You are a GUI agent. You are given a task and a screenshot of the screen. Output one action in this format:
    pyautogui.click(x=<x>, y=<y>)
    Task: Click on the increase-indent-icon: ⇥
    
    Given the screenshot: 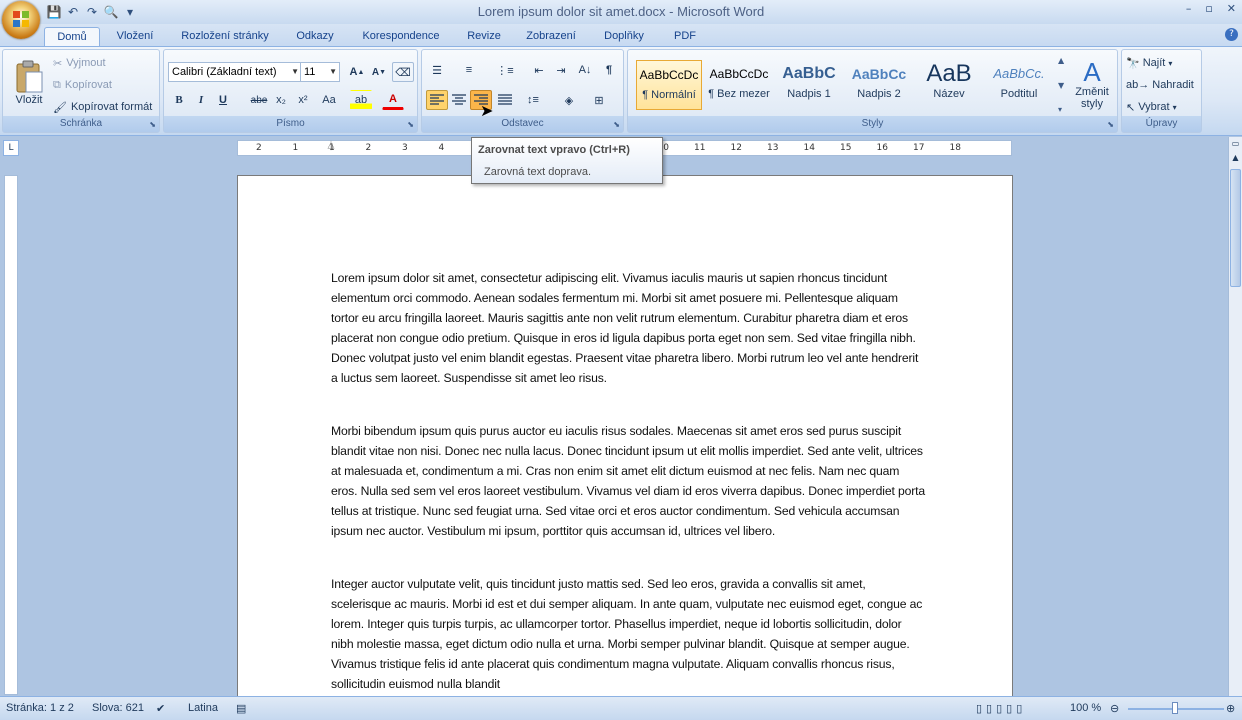 What is the action you would take?
    pyautogui.click(x=561, y=70)
    